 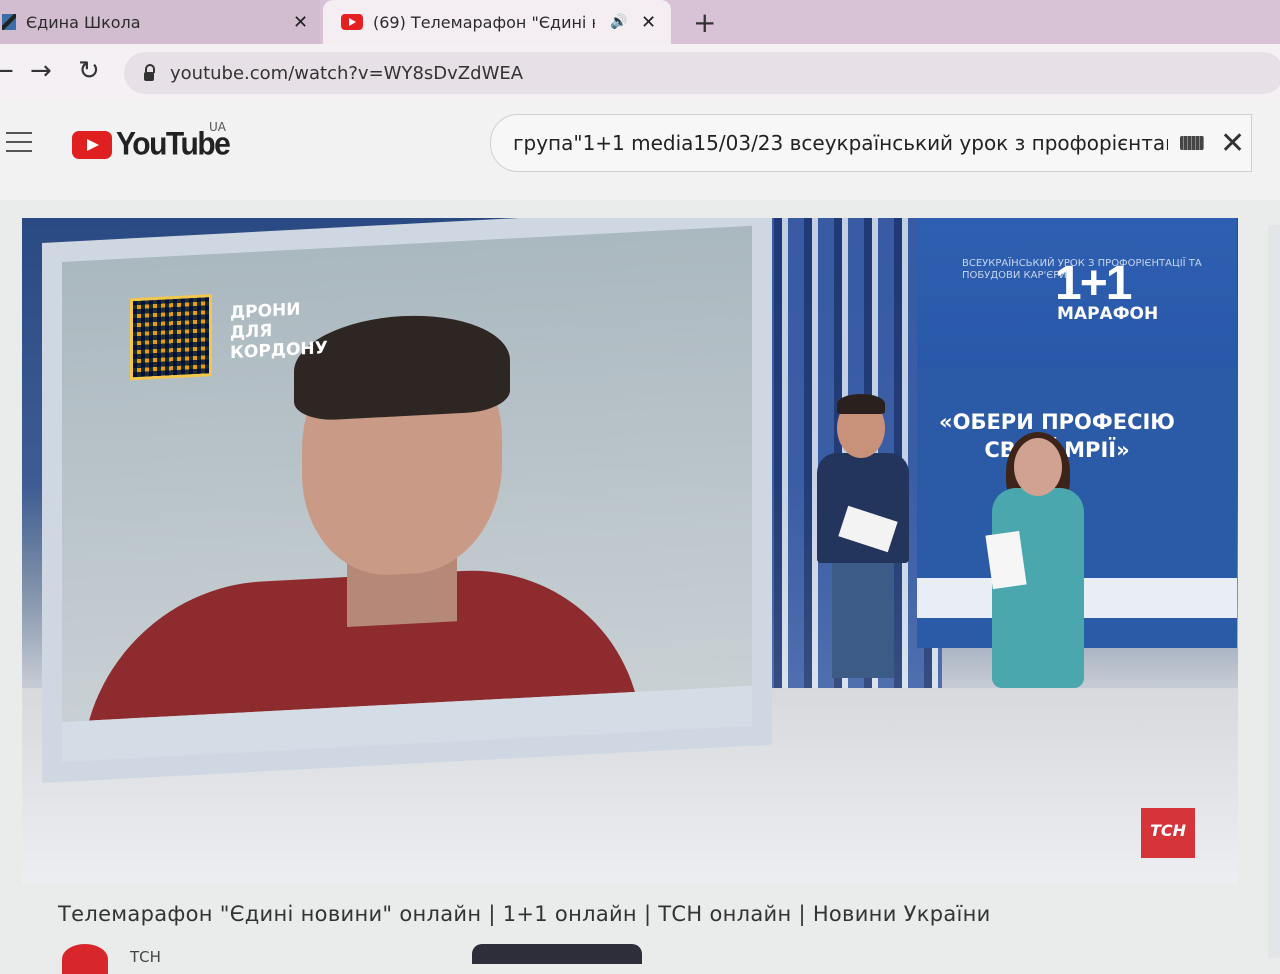 What do you see at coordinates (151, 144) in the screenshot?
I see `youtube-logo: YouTube` at bounding box center [151, 144].